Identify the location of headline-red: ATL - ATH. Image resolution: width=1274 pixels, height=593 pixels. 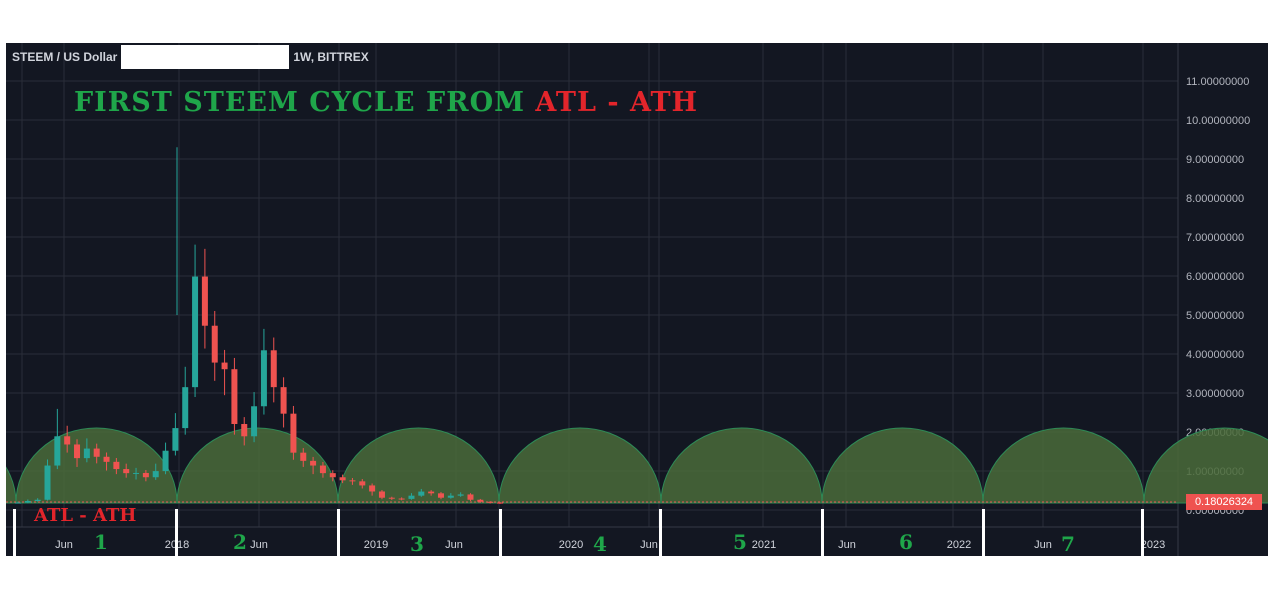
(617, 102).